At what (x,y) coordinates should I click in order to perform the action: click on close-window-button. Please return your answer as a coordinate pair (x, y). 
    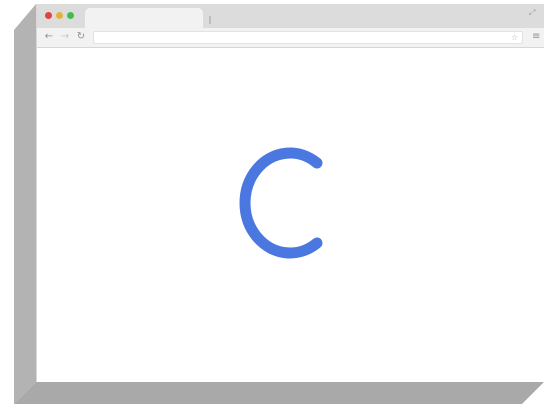
    Looking at the image, I should click on (48, 15).